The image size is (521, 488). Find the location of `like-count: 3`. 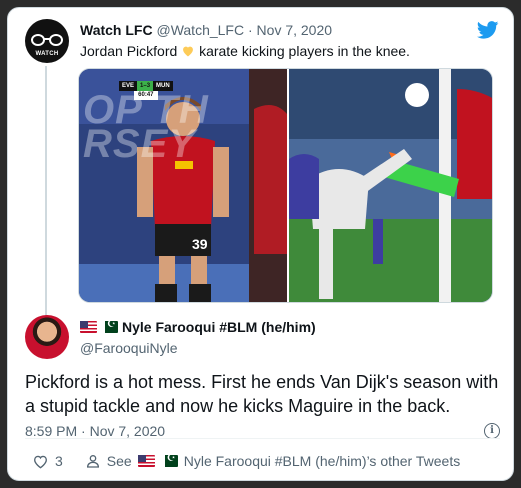

like-count: 3 is located at coordinates (59, 461).